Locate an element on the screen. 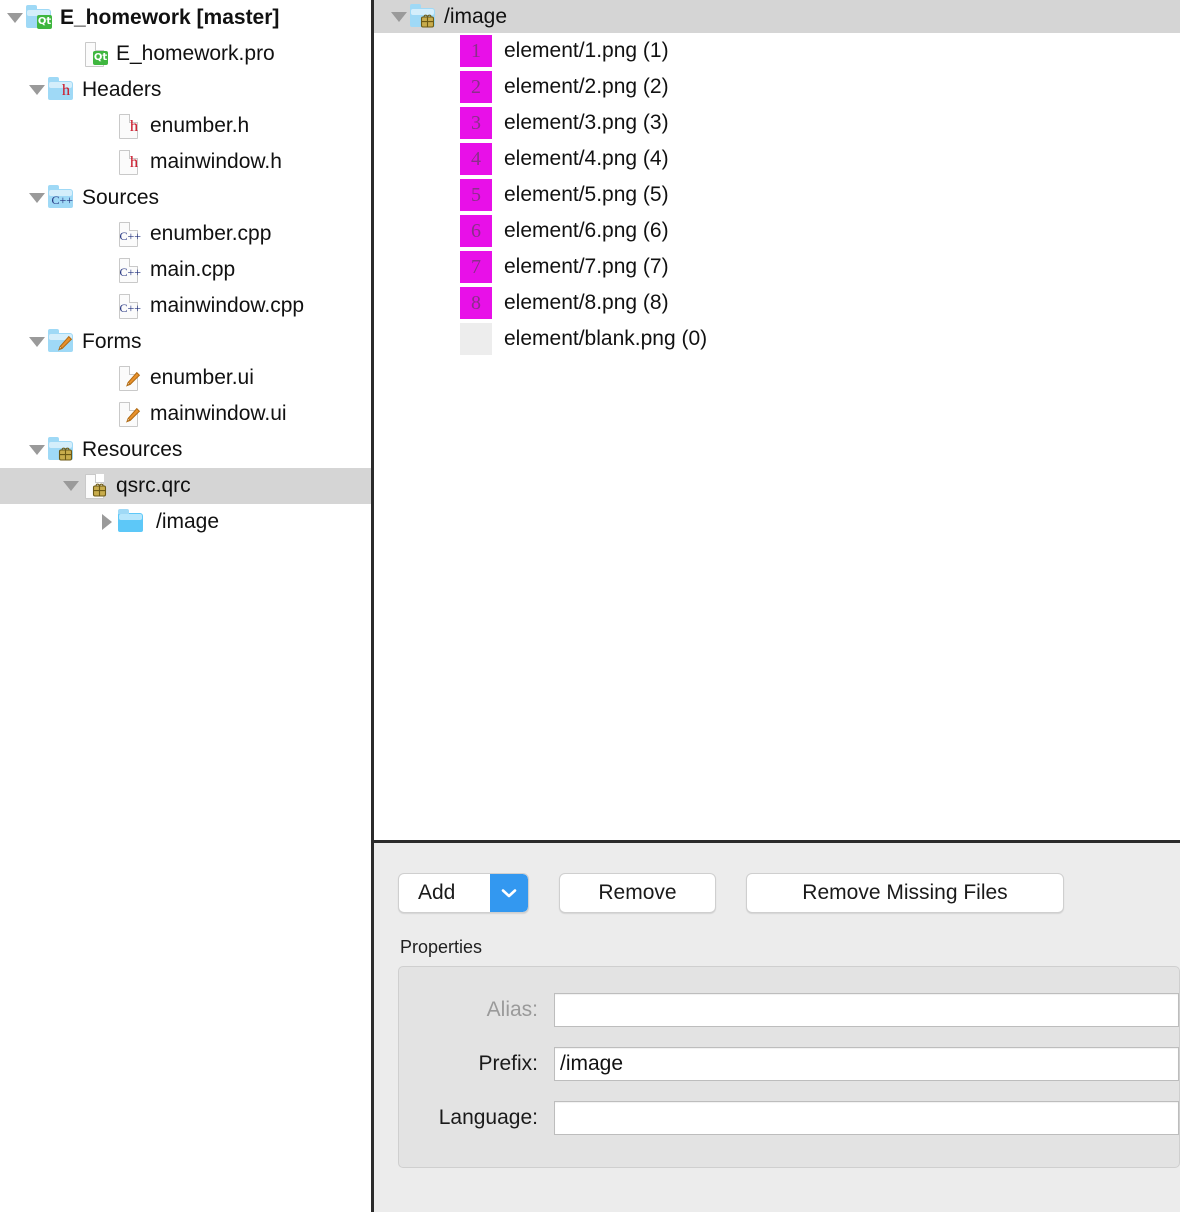  remove-button: Remove is located at coordinates (637, 893).